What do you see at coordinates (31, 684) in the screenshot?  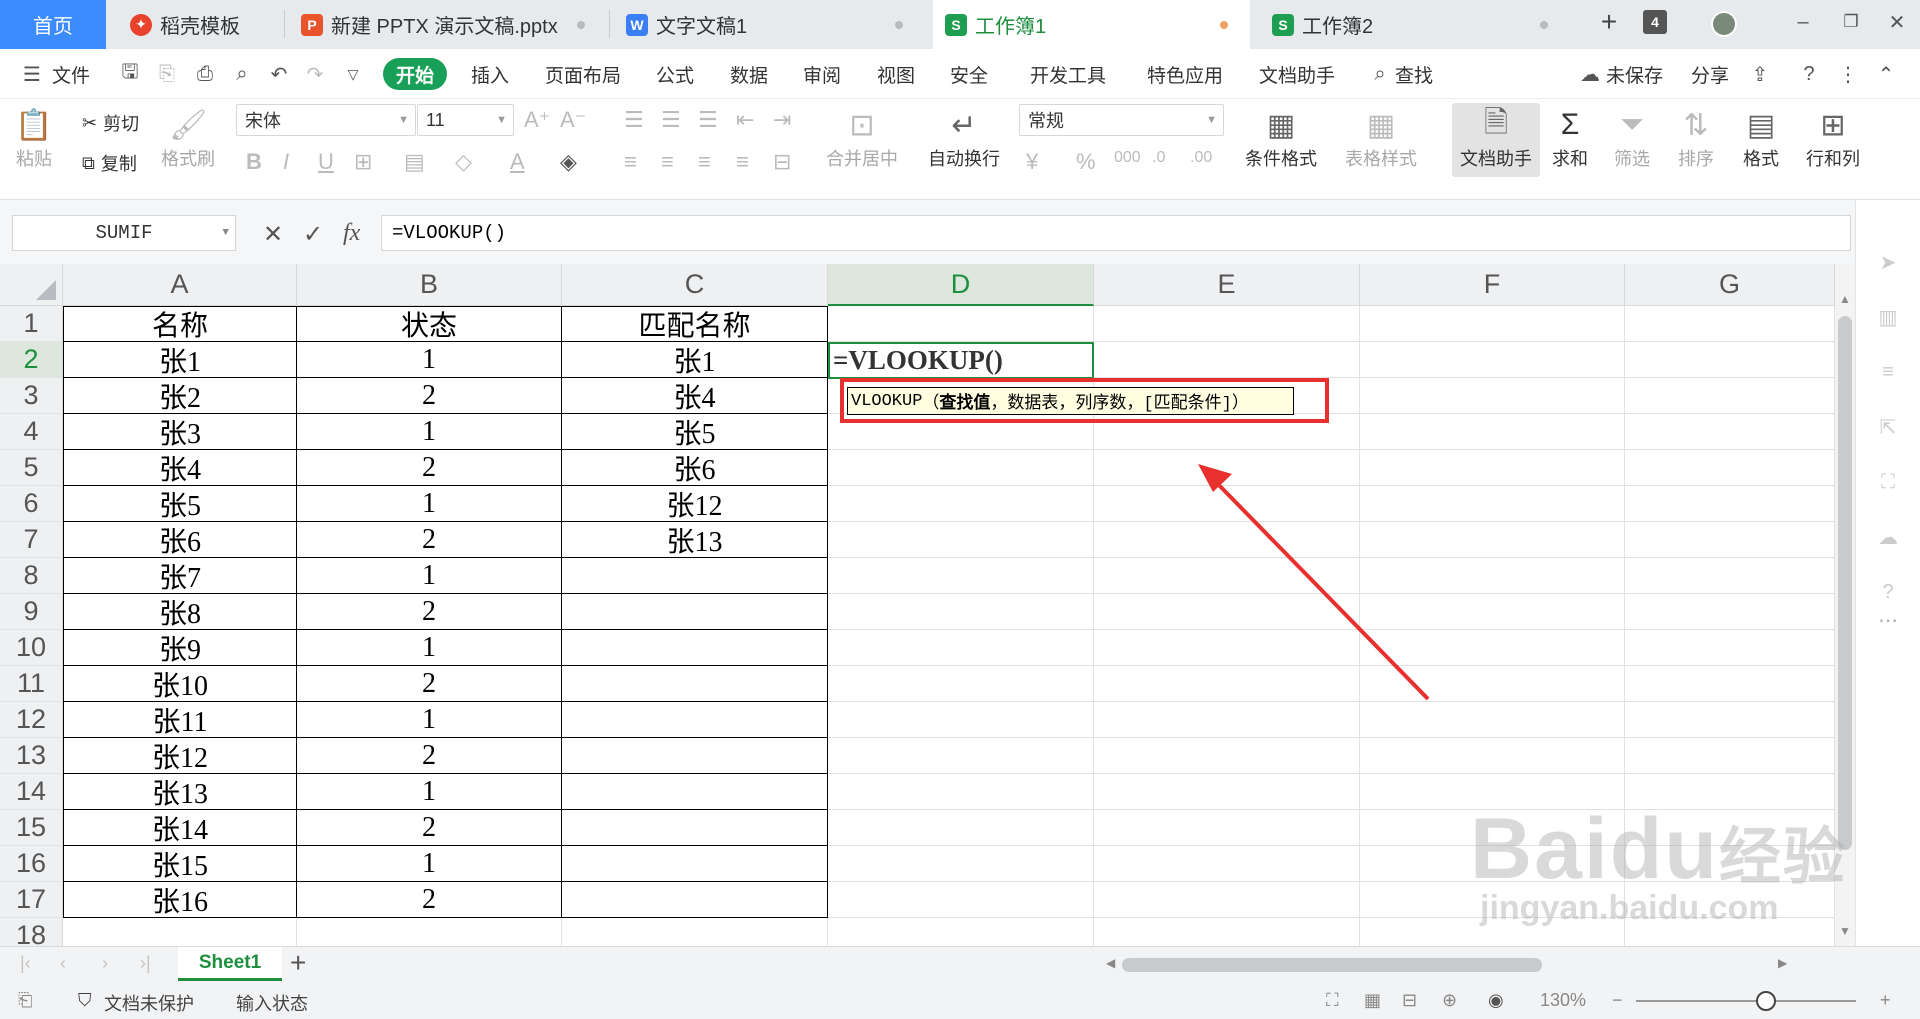 I see `row-header-11: 11` at bounding box center [31, 684].